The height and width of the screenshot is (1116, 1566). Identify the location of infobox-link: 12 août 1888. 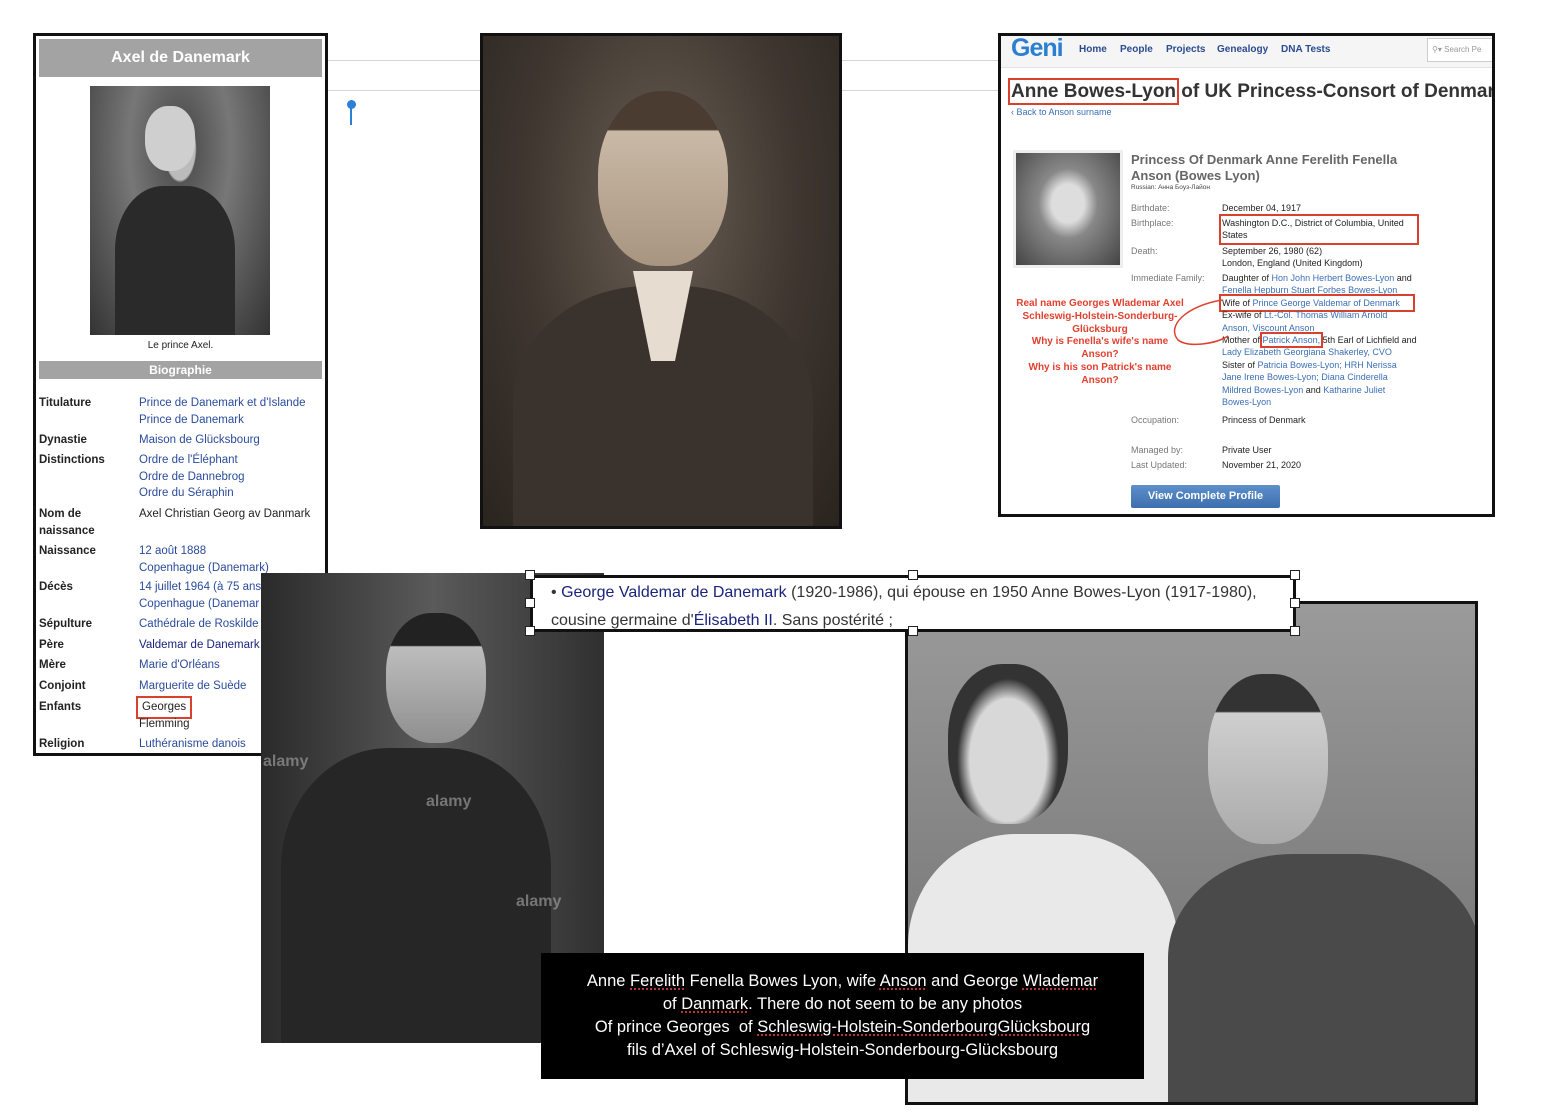
(204, 551).